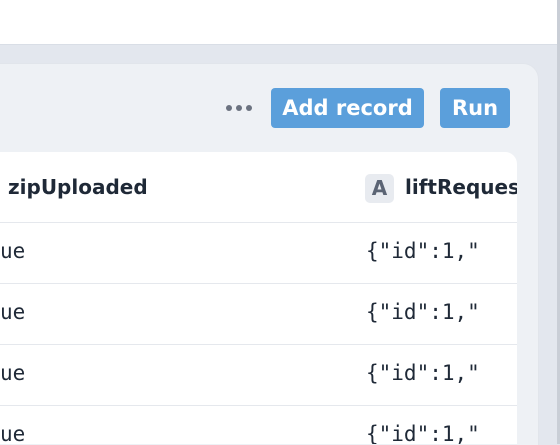 The image size is (560, 445). What do you see at coordinates (347, 108) in the screenshot?
I see `add-record-button: Add record` at bounding box center [347, 108].